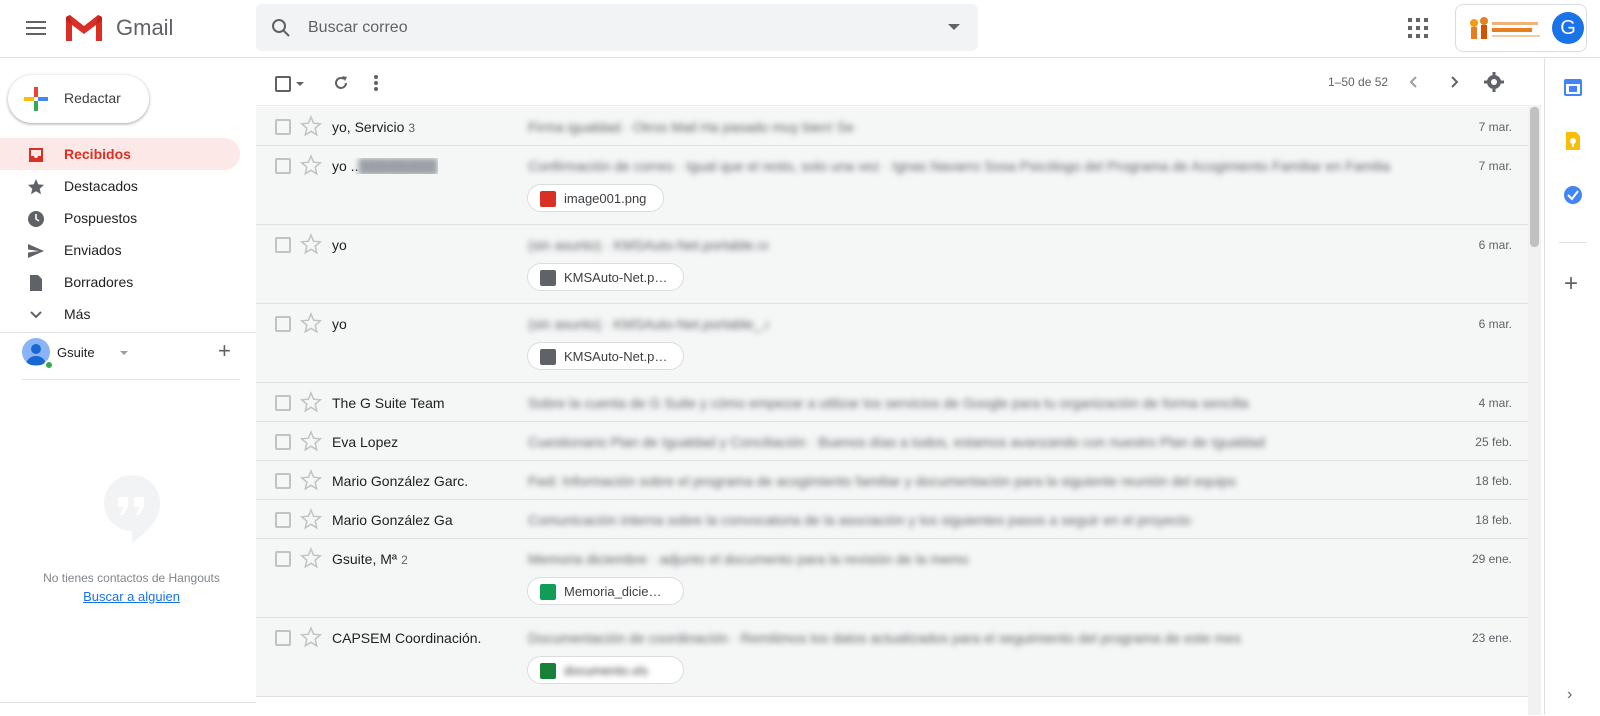 This screenshot has width=1600, height=716. I want to click on email-sender: CAPSEM Coordinación., so click(406, 638).